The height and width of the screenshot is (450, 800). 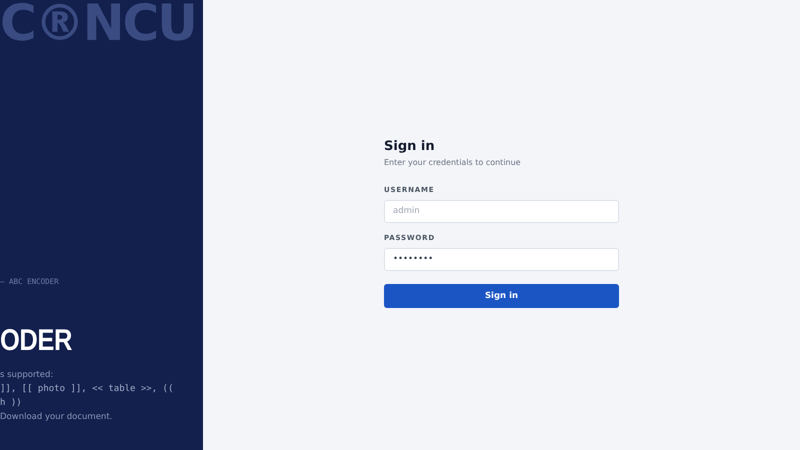 What do you see at coordinates (501, 296) in the screenshot?
I see `sign-in-button: Sign in` at bounding box center [501, 296].